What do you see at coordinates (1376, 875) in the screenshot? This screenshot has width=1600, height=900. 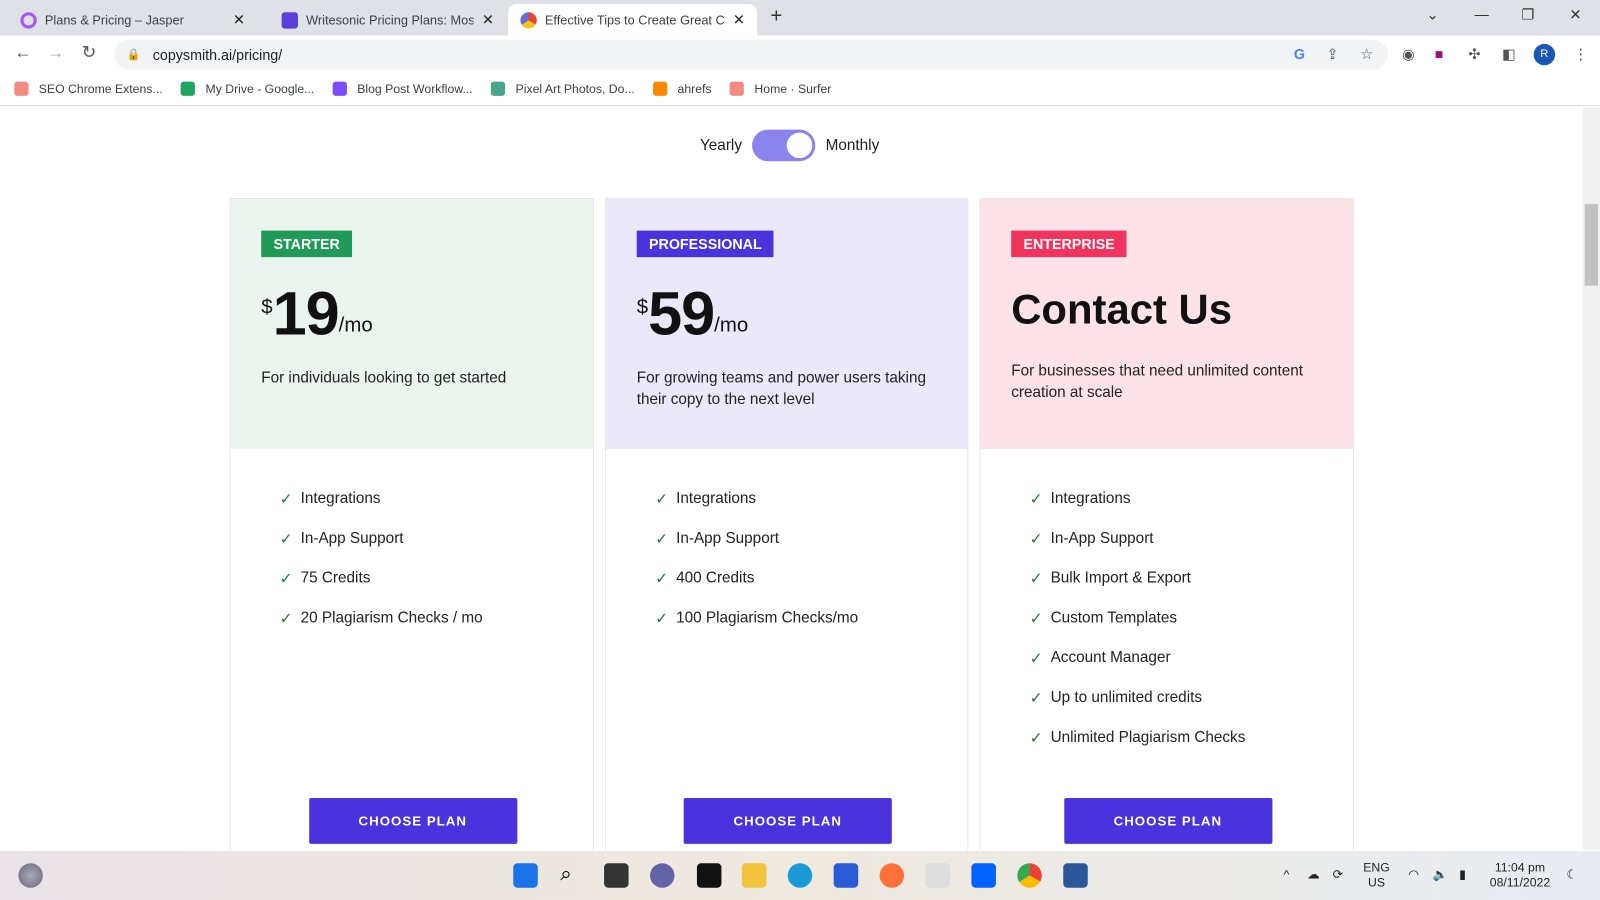 I see `language-indicator: ENG US` at bounding box center [1376, 875].